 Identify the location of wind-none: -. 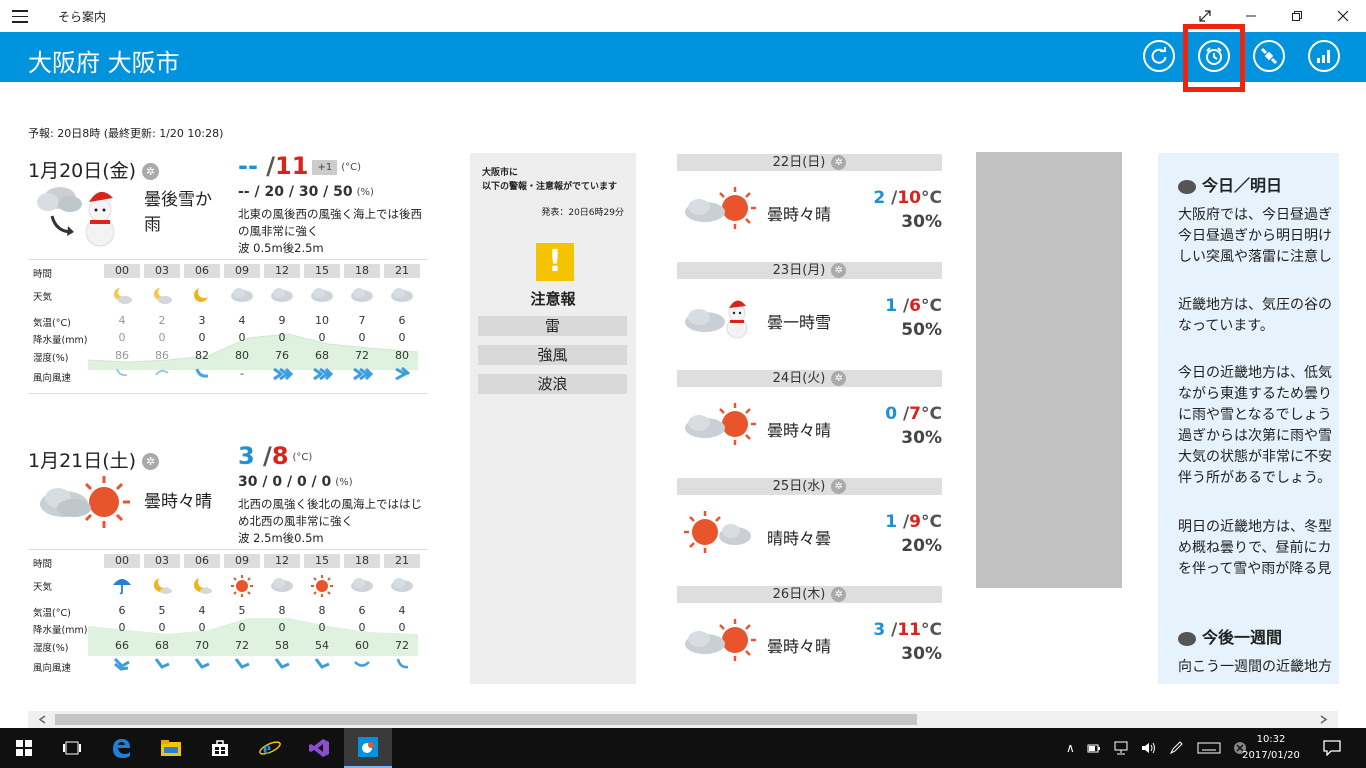
(242, 373).